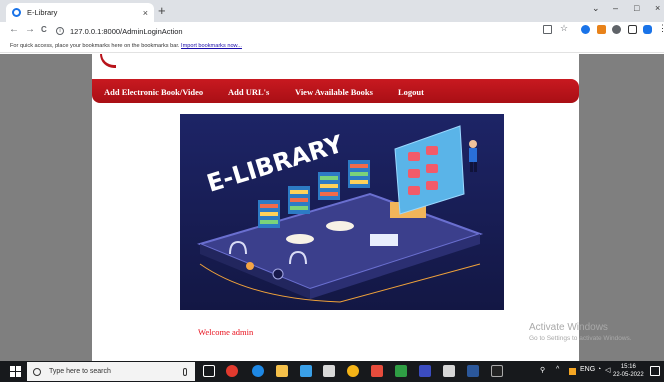 The image size is (664, 382). What do you see at coordinates (580, 338) in the screenshot?
I see `watermark-subtitle: Go to Settings to activate Windows.` at bounding box center [580, 338].